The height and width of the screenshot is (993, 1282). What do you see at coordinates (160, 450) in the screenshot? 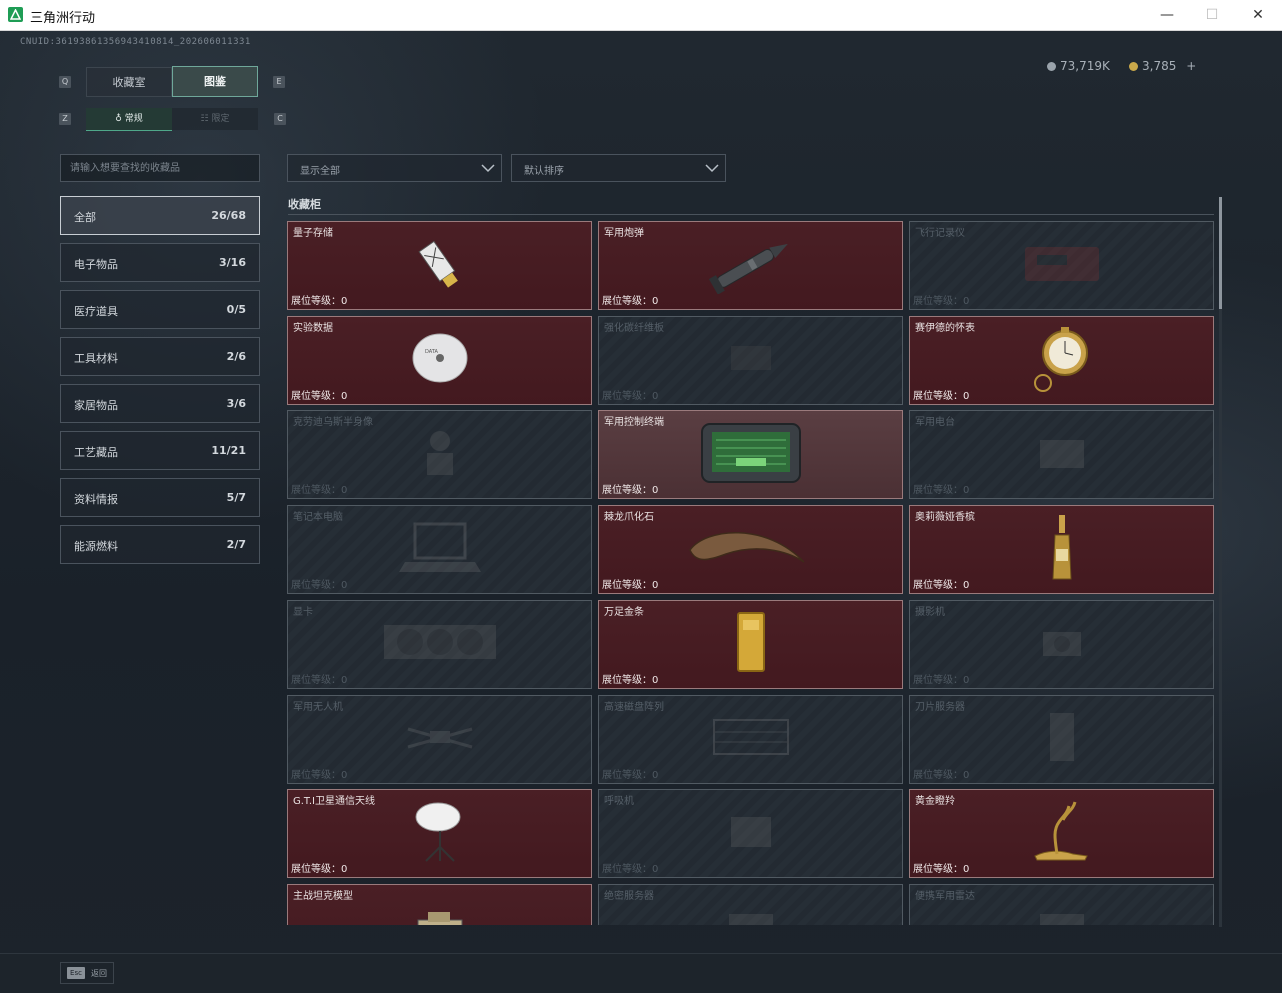
I see `category-item: 工艺藏品 11/21` at bounding box center [160, 450].